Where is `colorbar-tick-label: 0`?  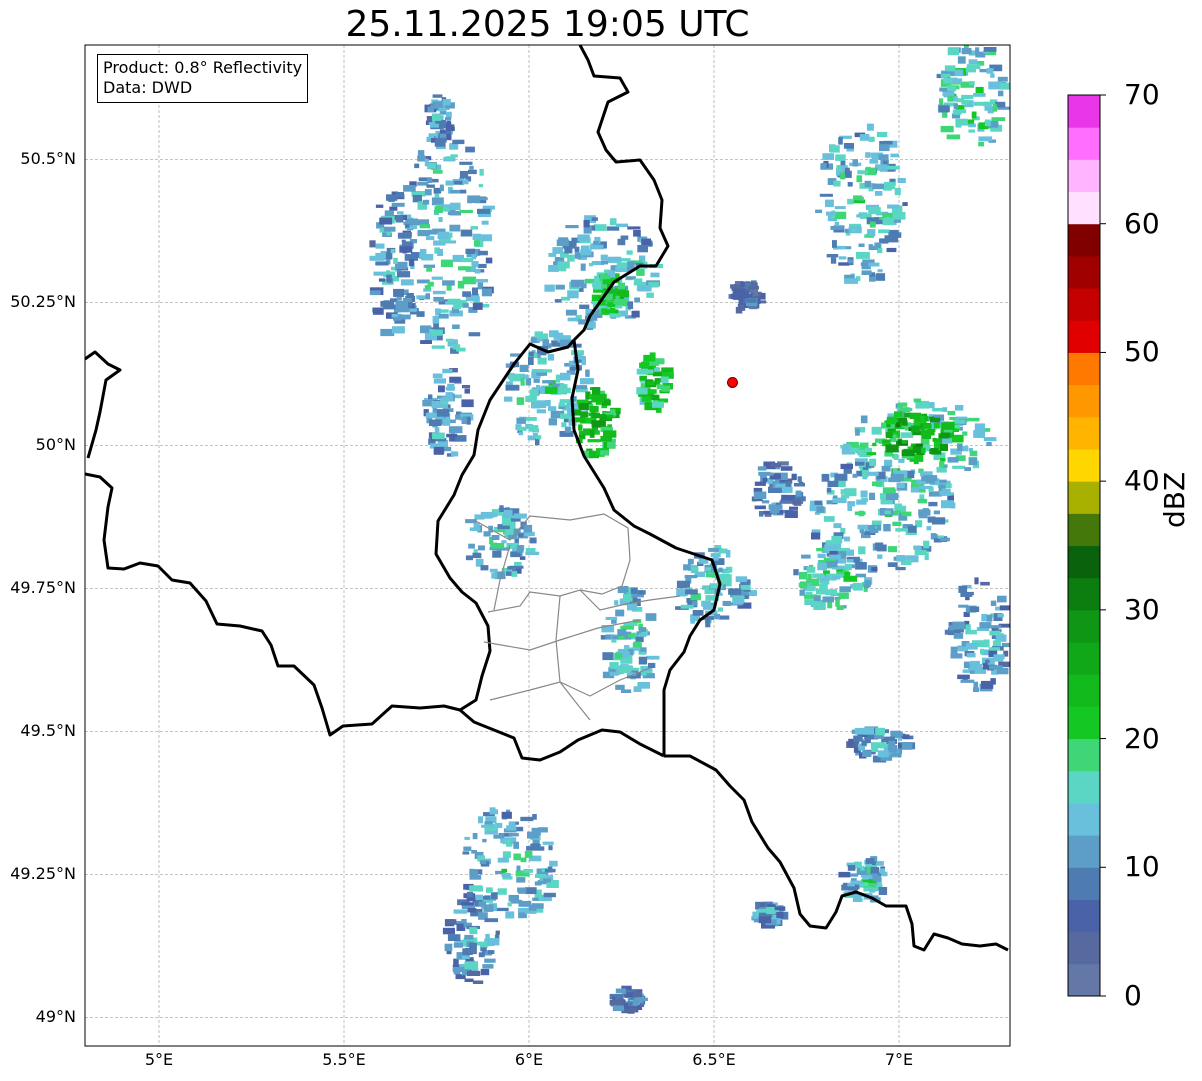
colorbar-tick-label: 0 is located at coordinates (1133, 995).